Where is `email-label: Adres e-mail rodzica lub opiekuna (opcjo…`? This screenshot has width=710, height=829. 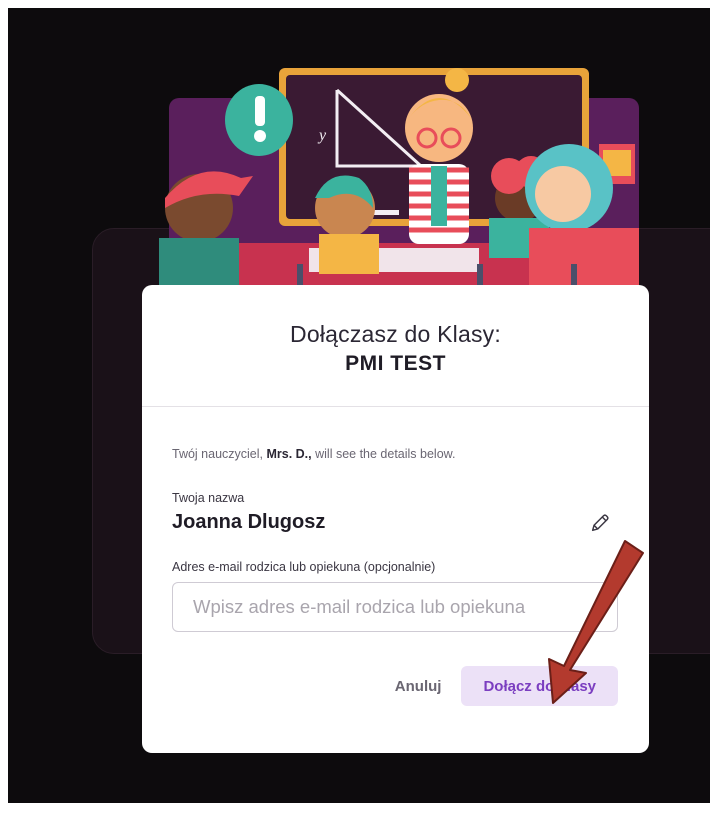 email-label: Adres e-mail rodzica lub opiekuna (opcjo… is located at coordinates (304, 567).